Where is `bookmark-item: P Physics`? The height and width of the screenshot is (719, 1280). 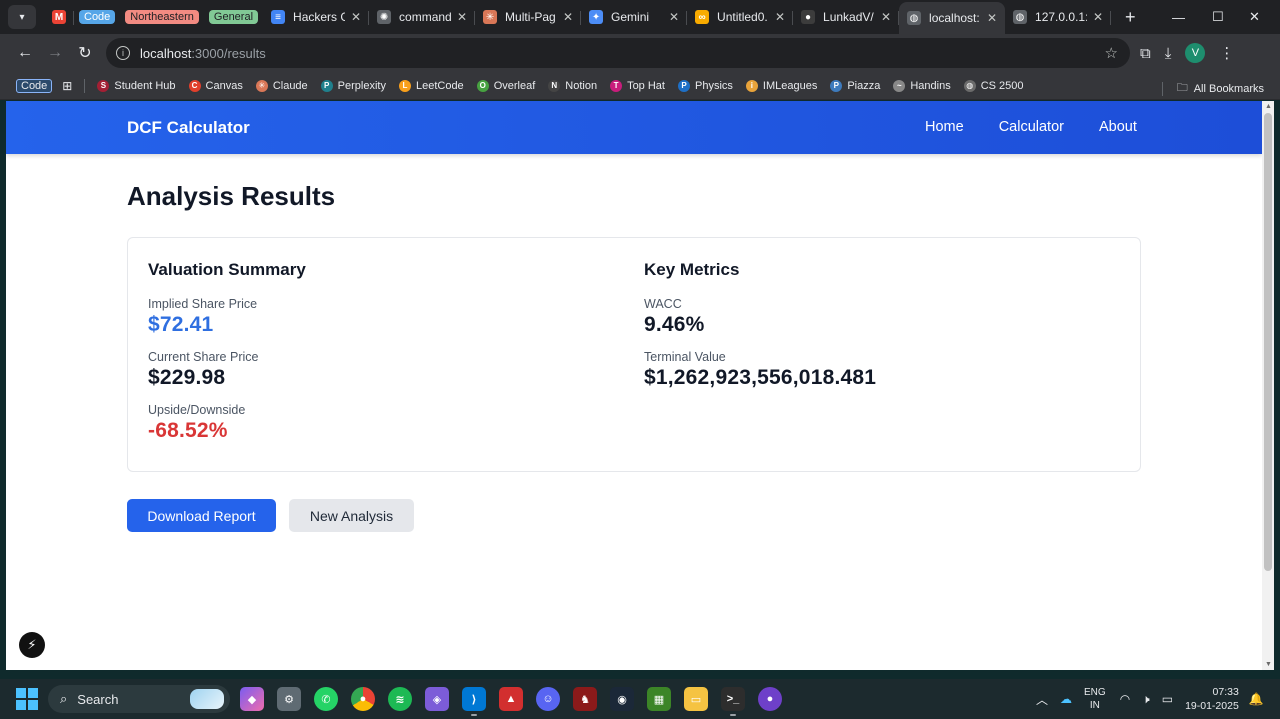 bookmark-item: P Physics is located at coordinates (705, 85).